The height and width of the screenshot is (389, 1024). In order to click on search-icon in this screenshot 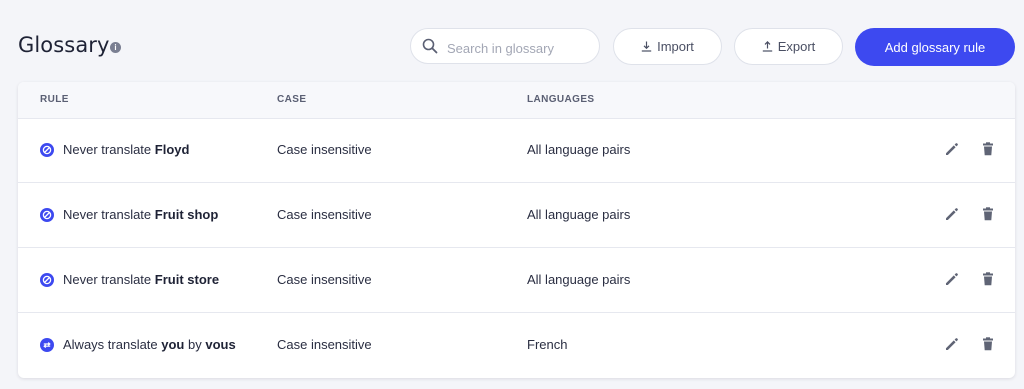, I will do `click(430, 46)`.